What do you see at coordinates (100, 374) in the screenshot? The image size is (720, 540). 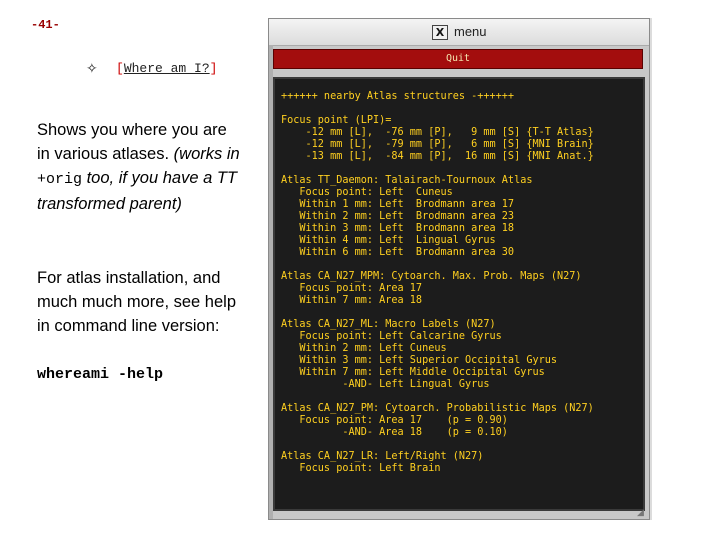 I see `help-command: whereami -help` at bounding box center [100, 374].